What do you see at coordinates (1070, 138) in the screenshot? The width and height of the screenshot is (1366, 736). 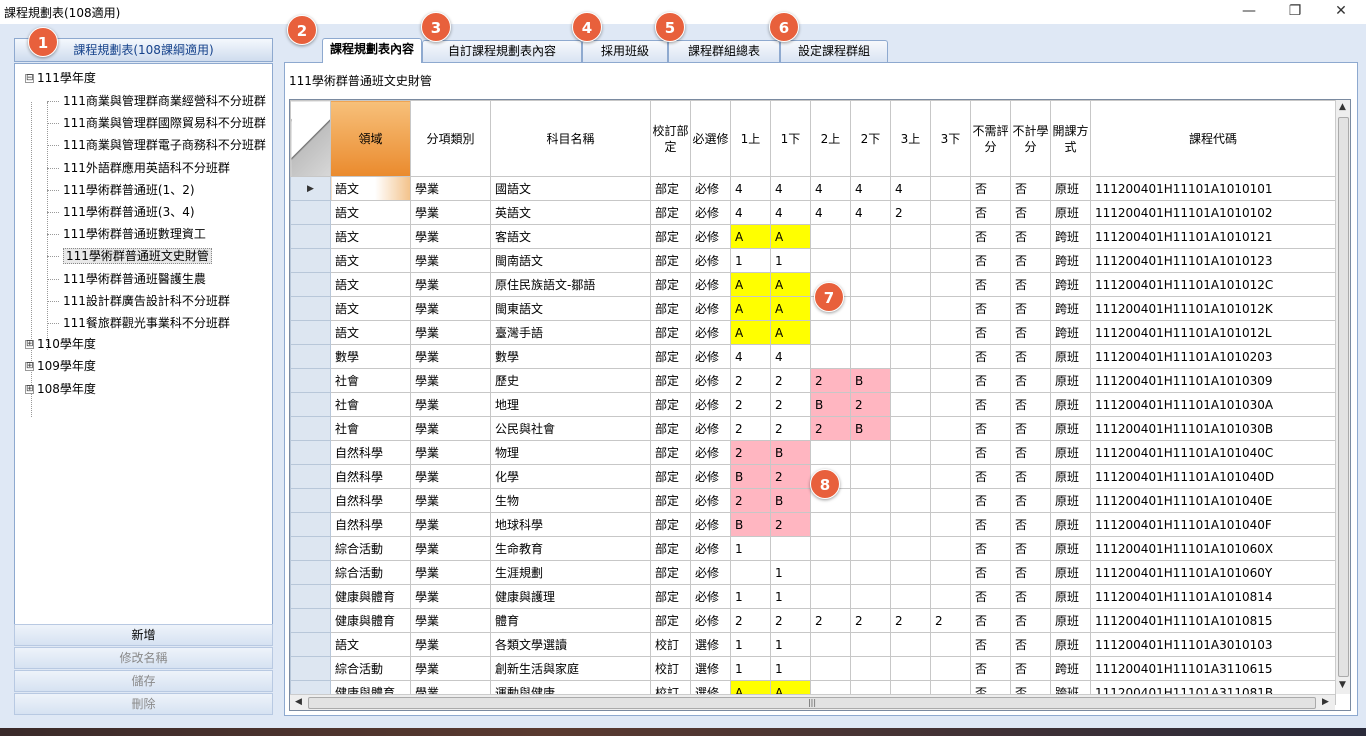 I see `column-header: 開課方式` at bounding box center [1070, 138].